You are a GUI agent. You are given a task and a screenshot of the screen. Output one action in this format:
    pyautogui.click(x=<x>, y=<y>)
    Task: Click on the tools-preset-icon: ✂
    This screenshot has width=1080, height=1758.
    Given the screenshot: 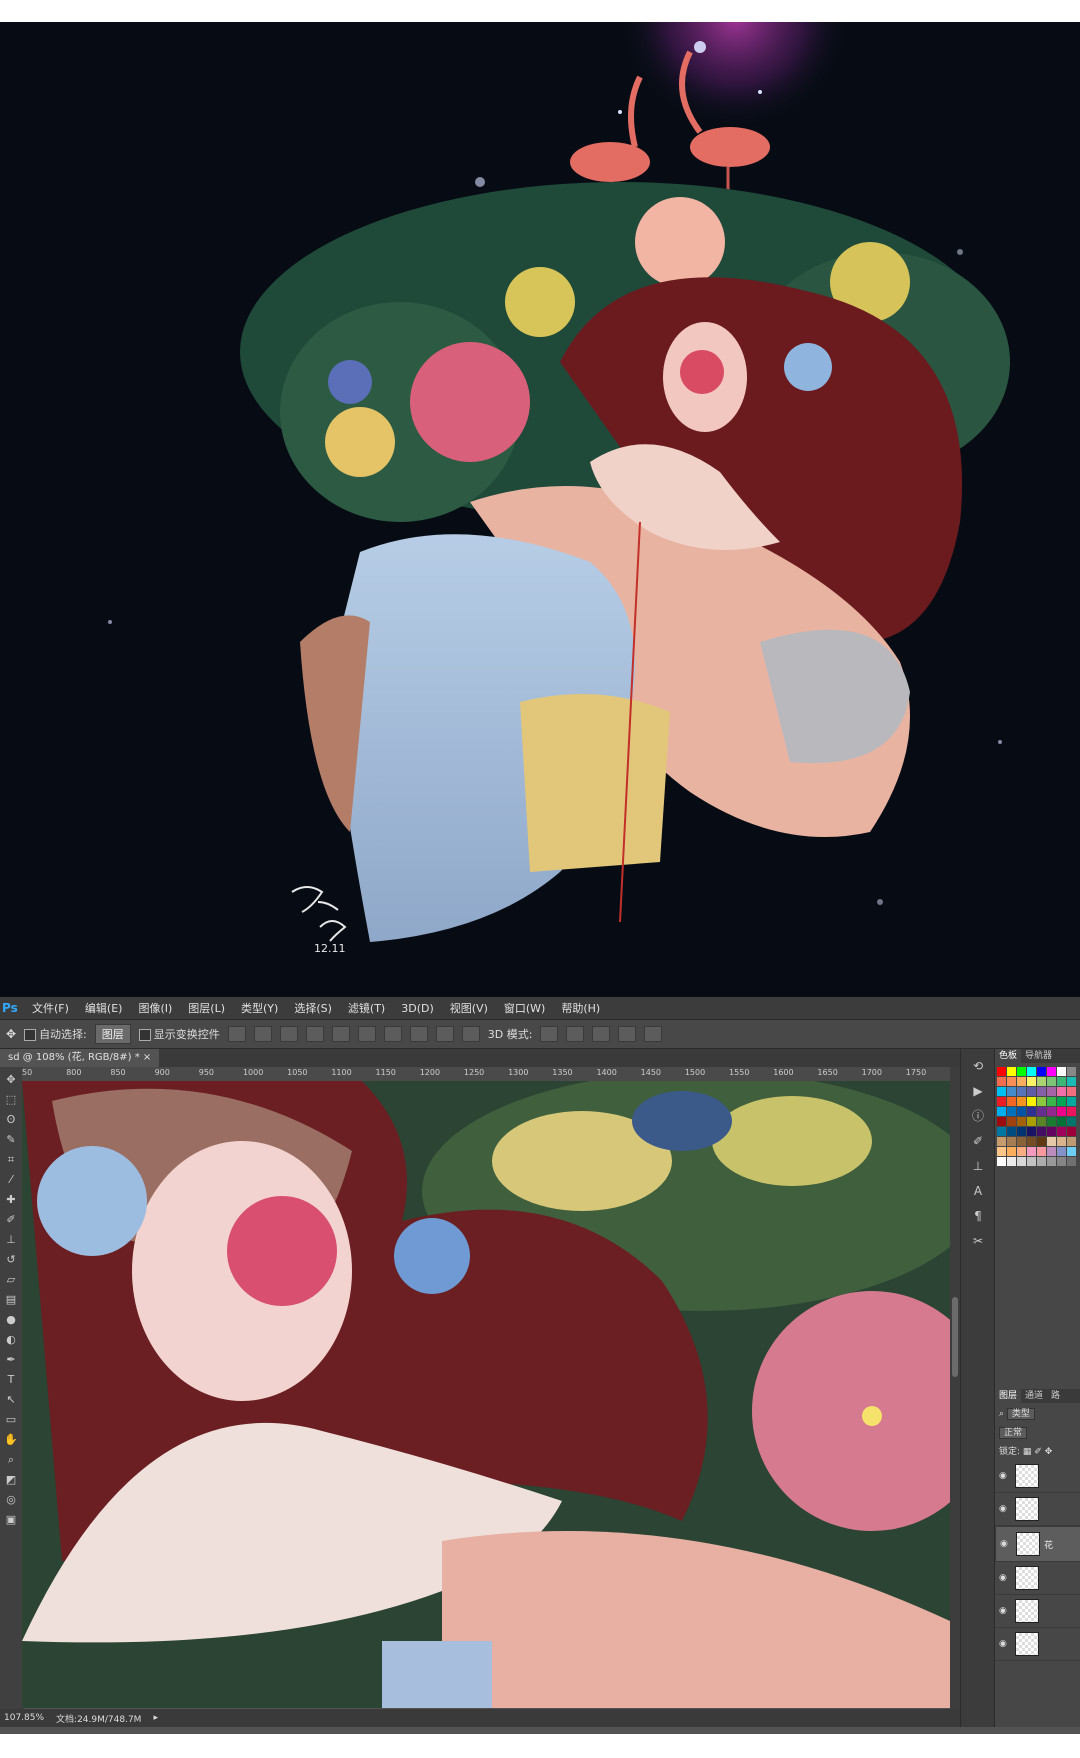 What is the action you would take?
    pyautogui.click(x=978, y=1241)
    